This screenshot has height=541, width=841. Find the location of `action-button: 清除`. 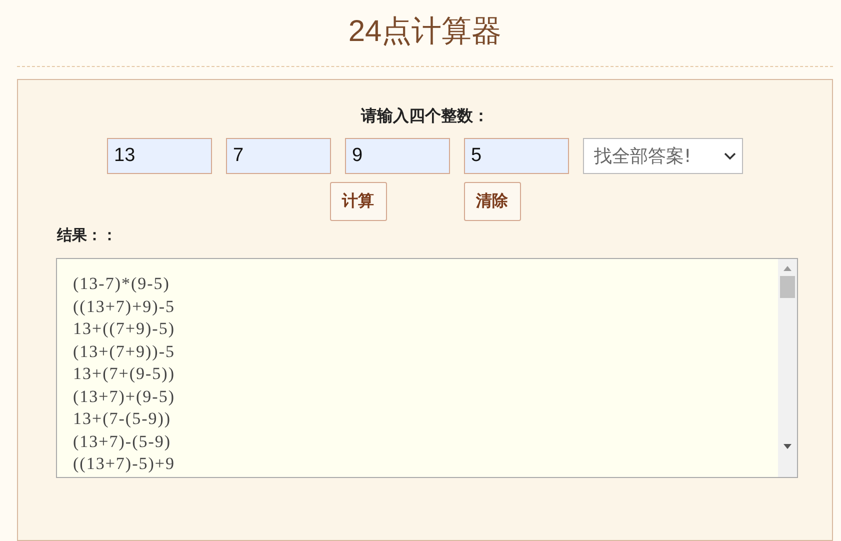

action-button: 清除 is located at coordinates (492, 201).